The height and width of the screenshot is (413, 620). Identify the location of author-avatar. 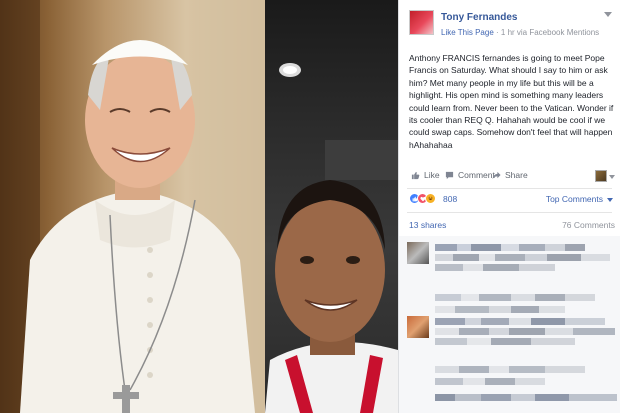
(421, 22).